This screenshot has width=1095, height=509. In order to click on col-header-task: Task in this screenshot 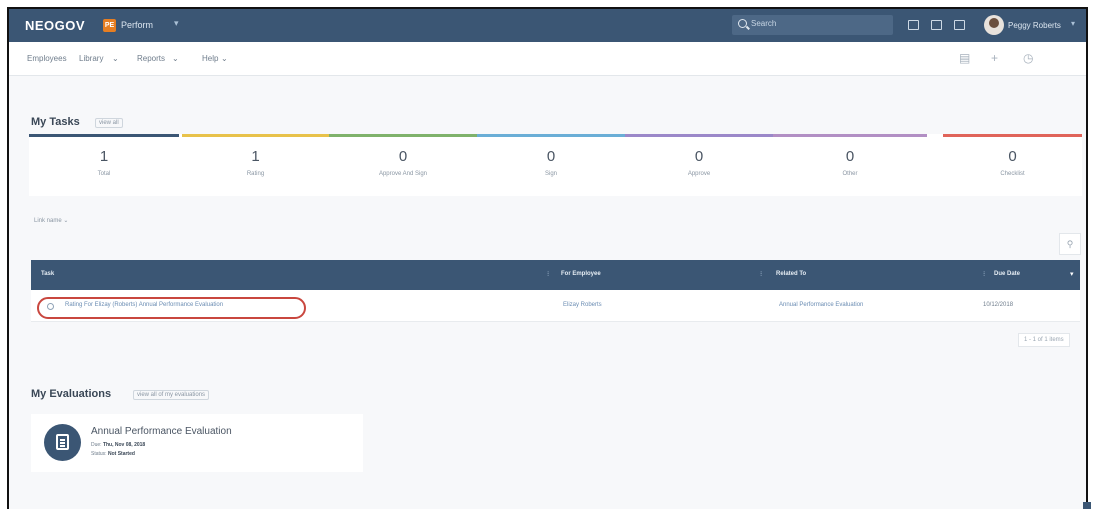, I will do `click(47, 274)`.